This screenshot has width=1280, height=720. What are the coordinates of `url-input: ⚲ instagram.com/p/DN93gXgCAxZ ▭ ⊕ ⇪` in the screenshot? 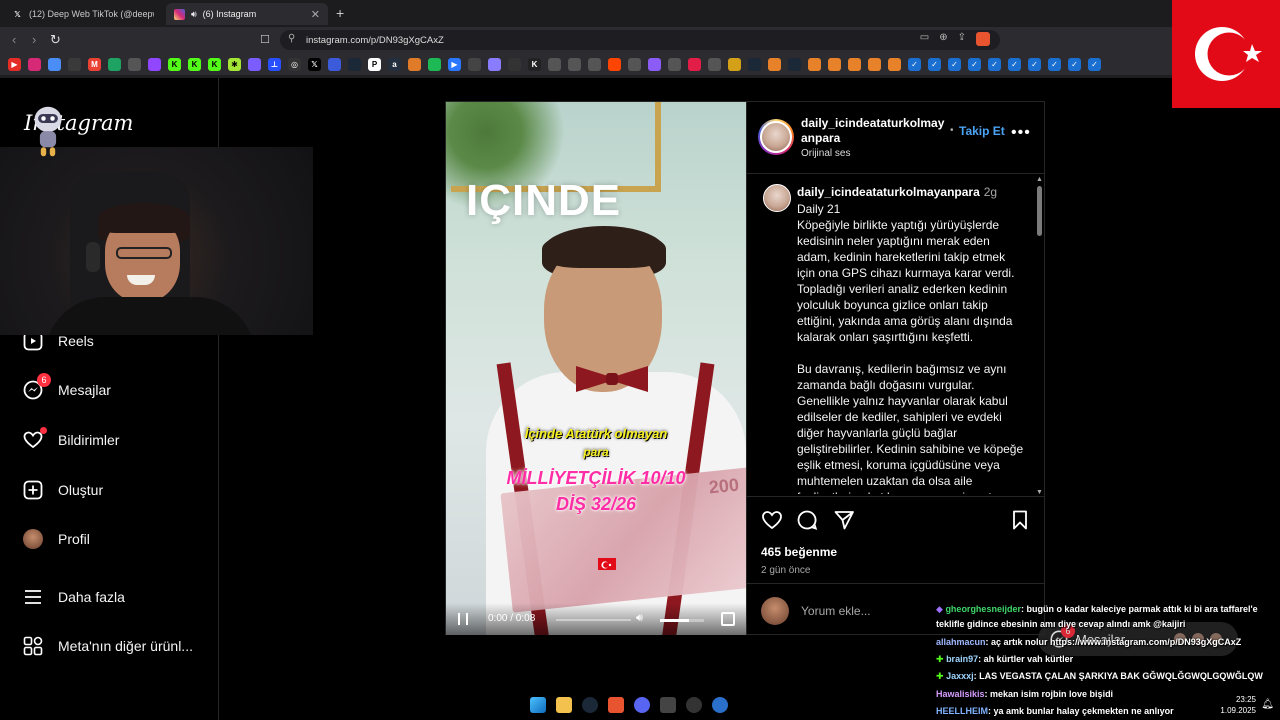 It's located at (640, 40).